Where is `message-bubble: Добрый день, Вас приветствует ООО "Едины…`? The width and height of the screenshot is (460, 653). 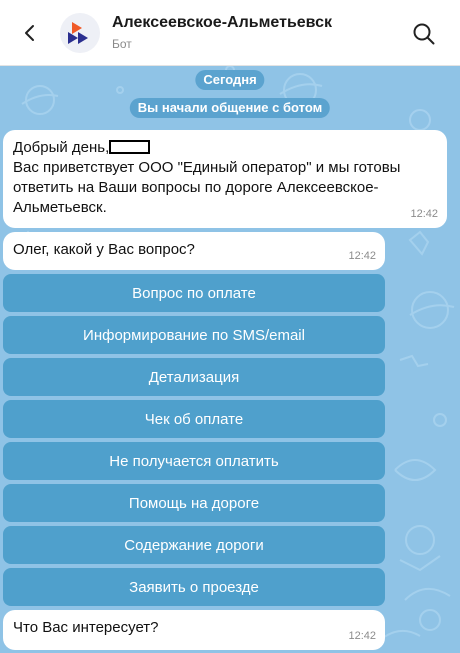 message-bubble: Добрый день, Вас приветствует ООО "Едины… is located at coordinates (225, 179).